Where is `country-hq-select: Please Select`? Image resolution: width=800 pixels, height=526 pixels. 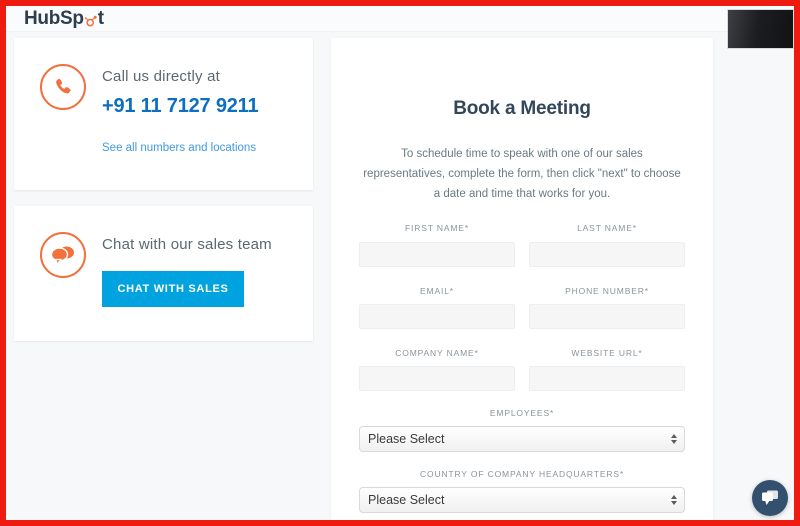 country-hq-select: Please Select is located at coordinates (522, 500).